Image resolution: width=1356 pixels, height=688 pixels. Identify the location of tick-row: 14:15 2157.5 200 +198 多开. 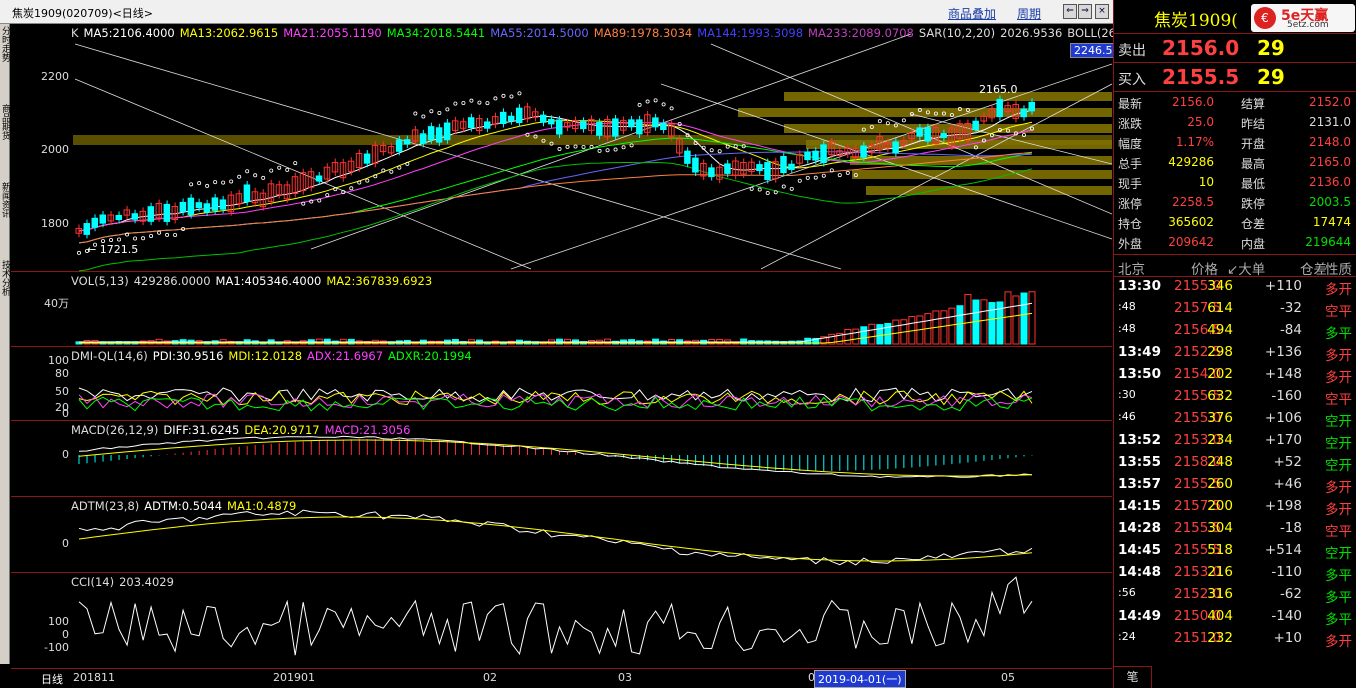
(1235, 506).